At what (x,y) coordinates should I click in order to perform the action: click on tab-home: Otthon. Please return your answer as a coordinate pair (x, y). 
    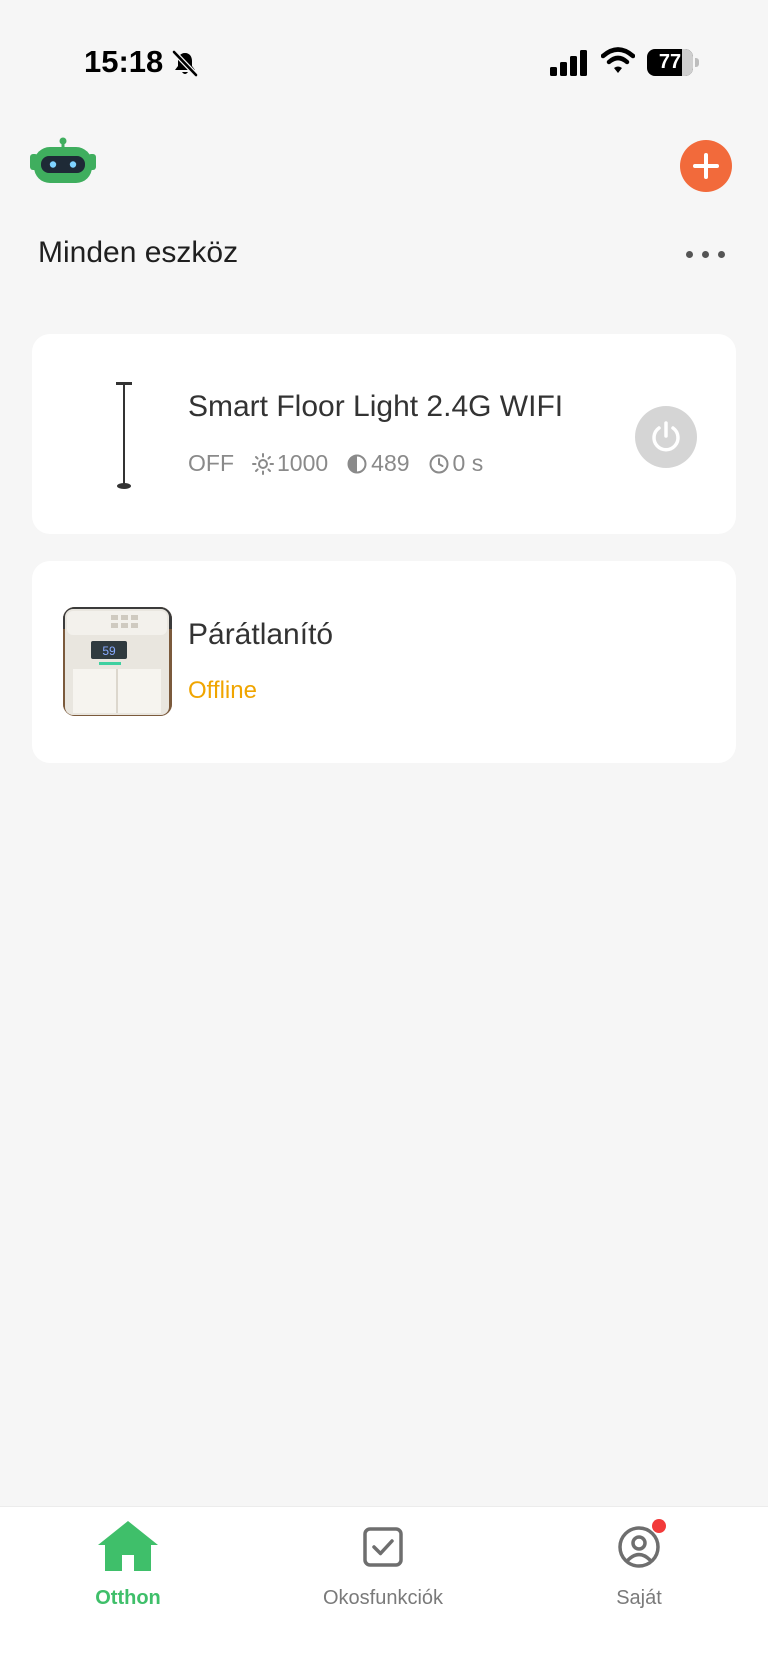
    Looking at the image, I should click on (128, 1567).